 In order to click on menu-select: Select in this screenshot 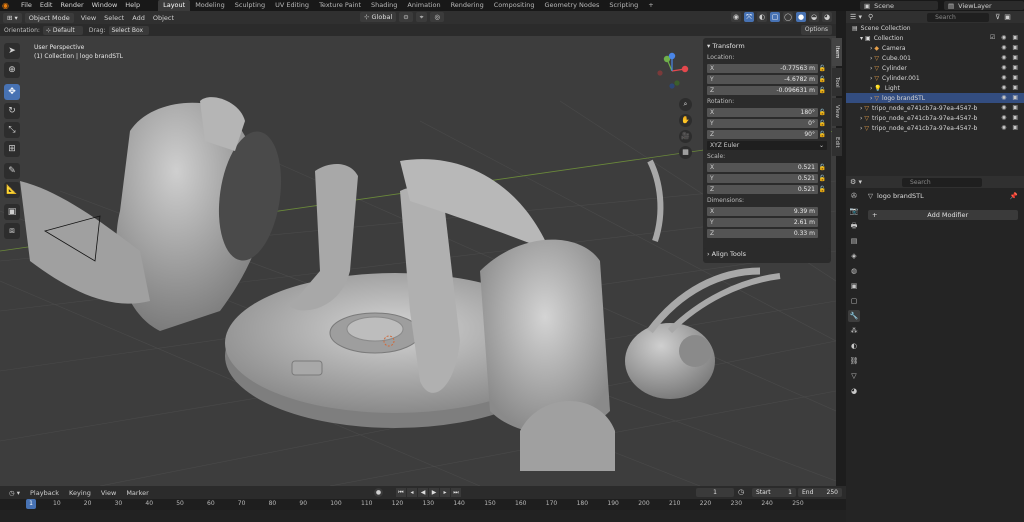, I will do `click(114, 18)`.